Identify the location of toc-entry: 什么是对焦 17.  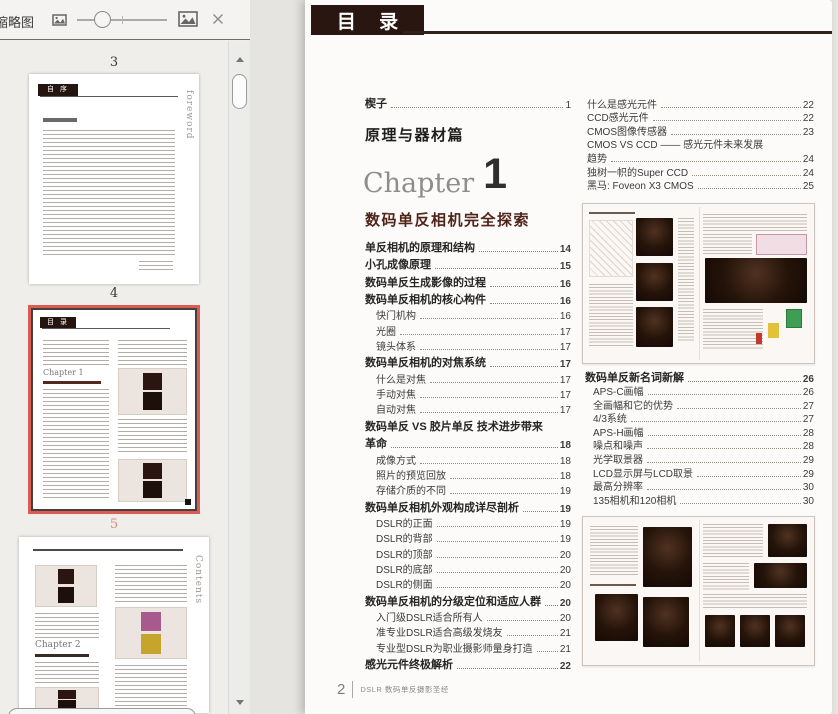
(468, 378).